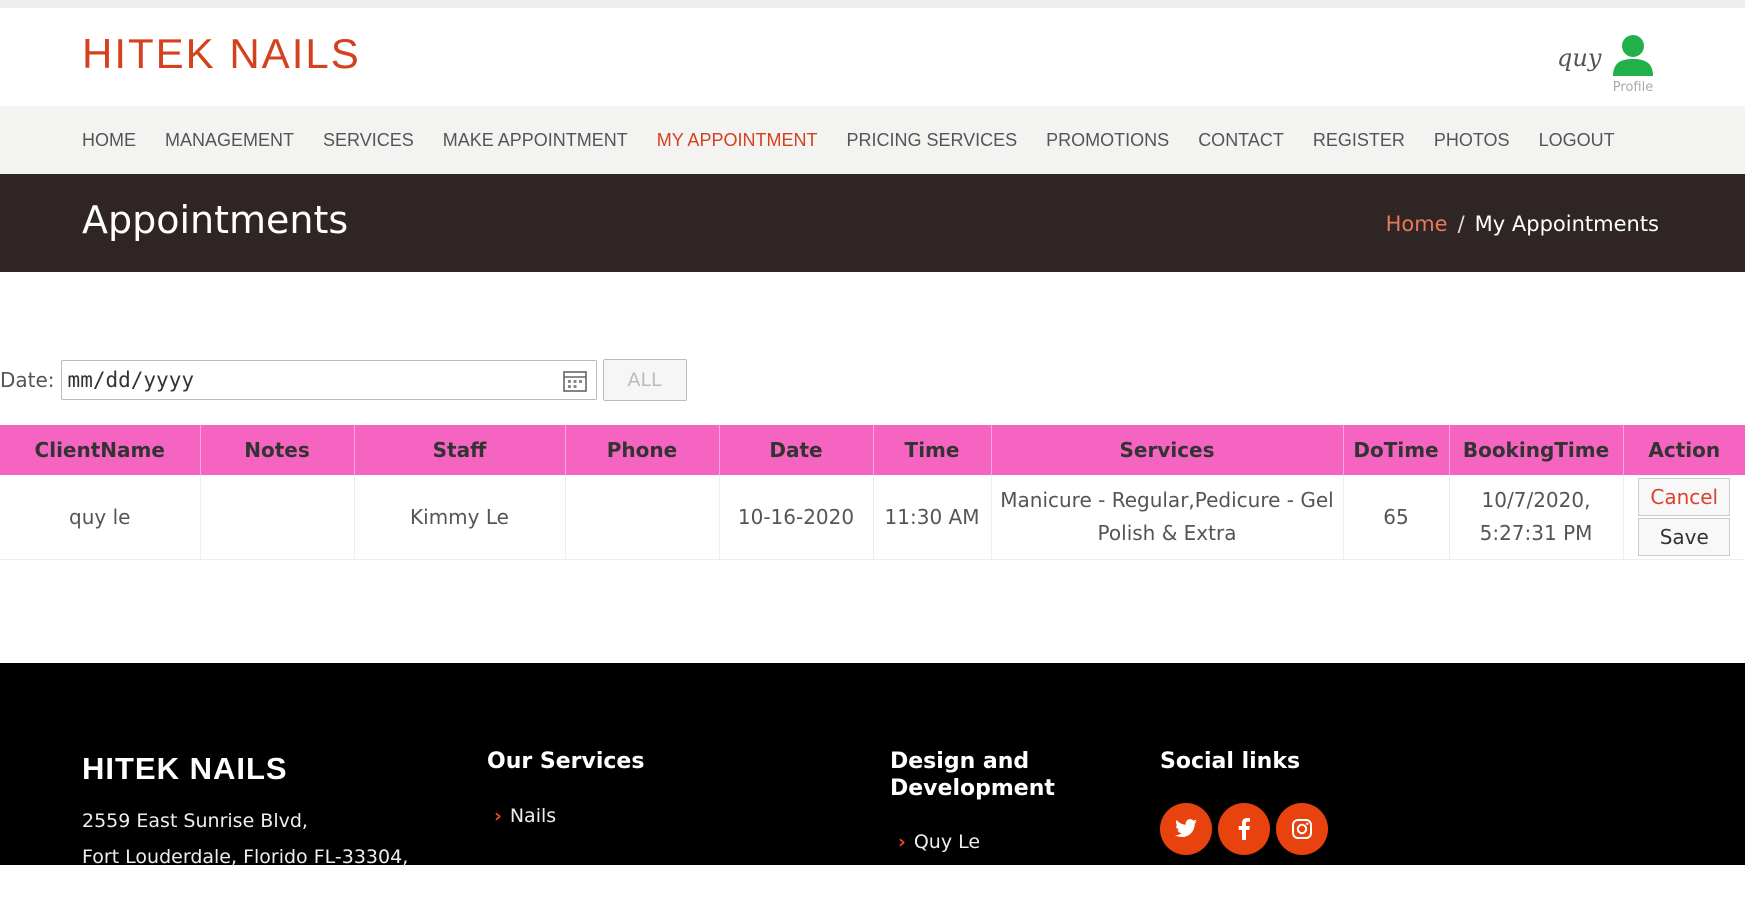 This screenshot has width=1745, height=900. I want to click on nav-home: HOME, so click(109, 140).